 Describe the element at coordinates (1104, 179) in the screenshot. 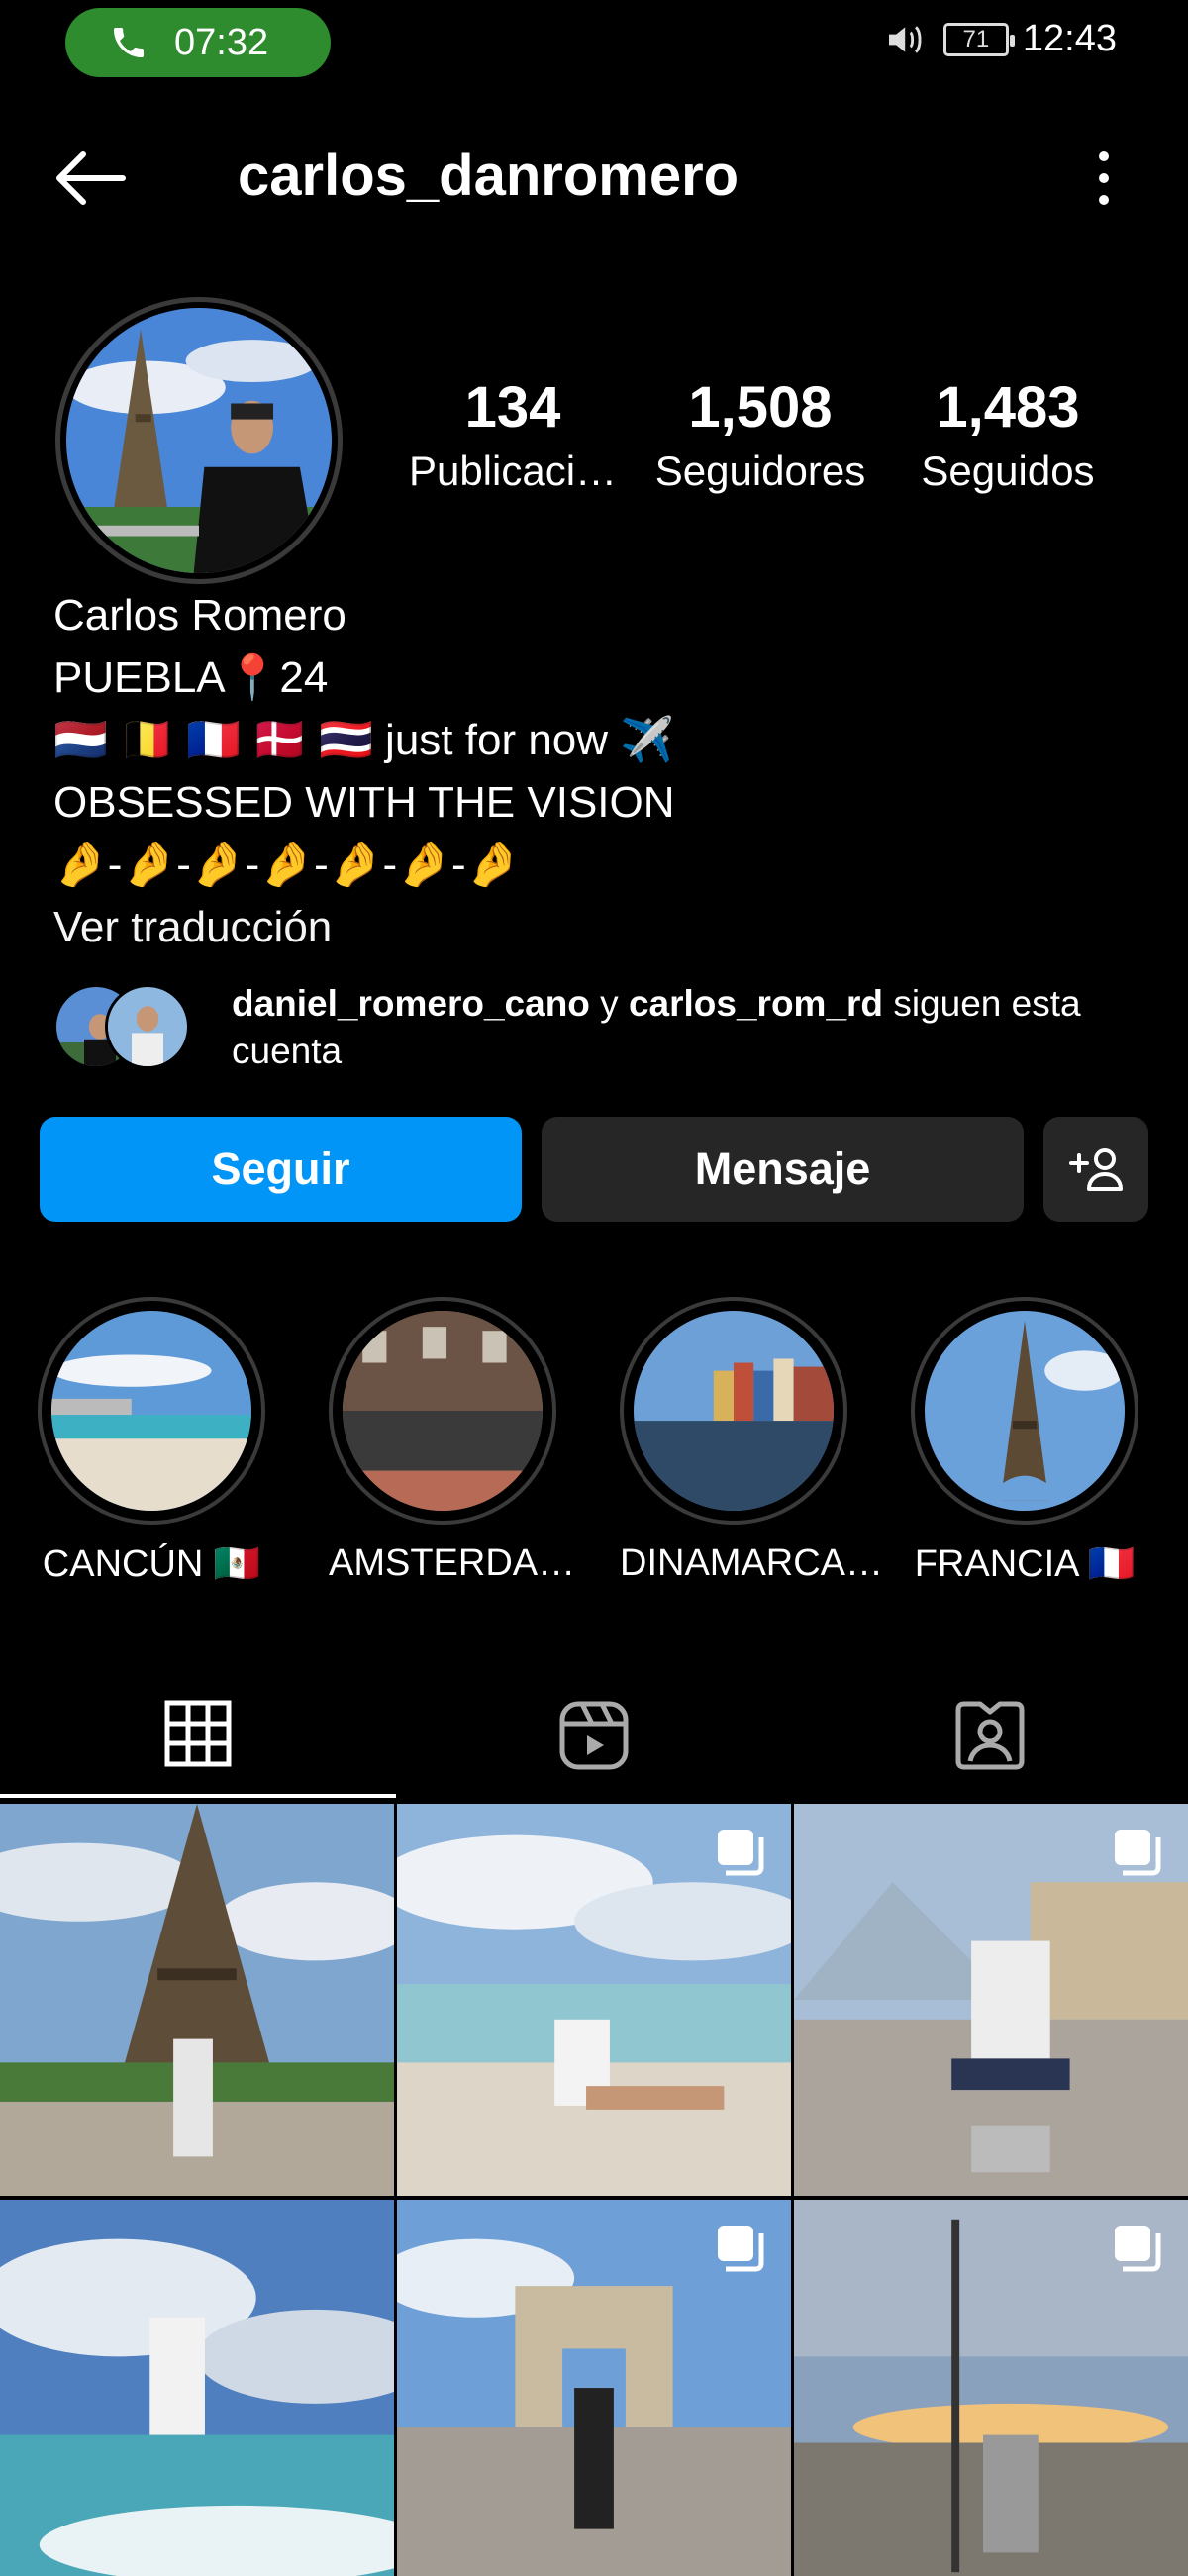

I see `kebab-menu-icon` at that location.